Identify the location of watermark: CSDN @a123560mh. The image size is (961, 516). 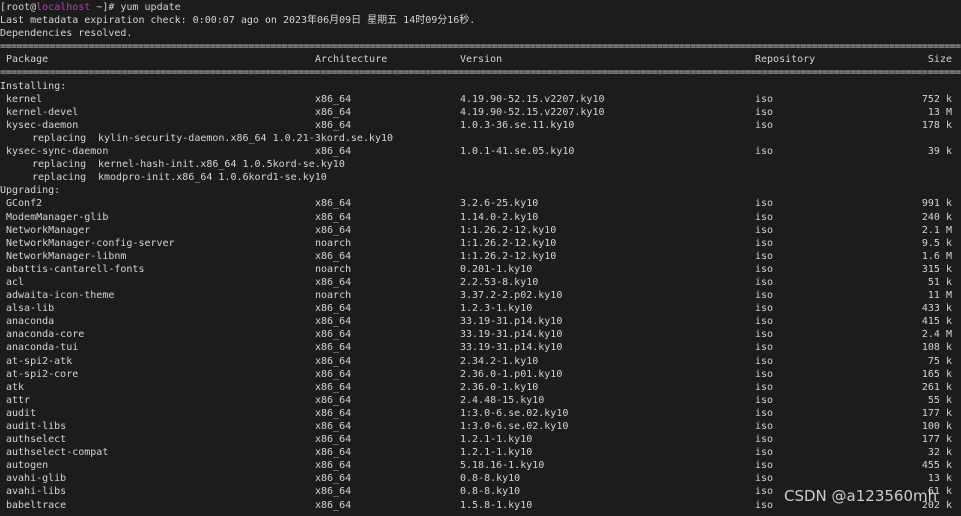
(861, 496).